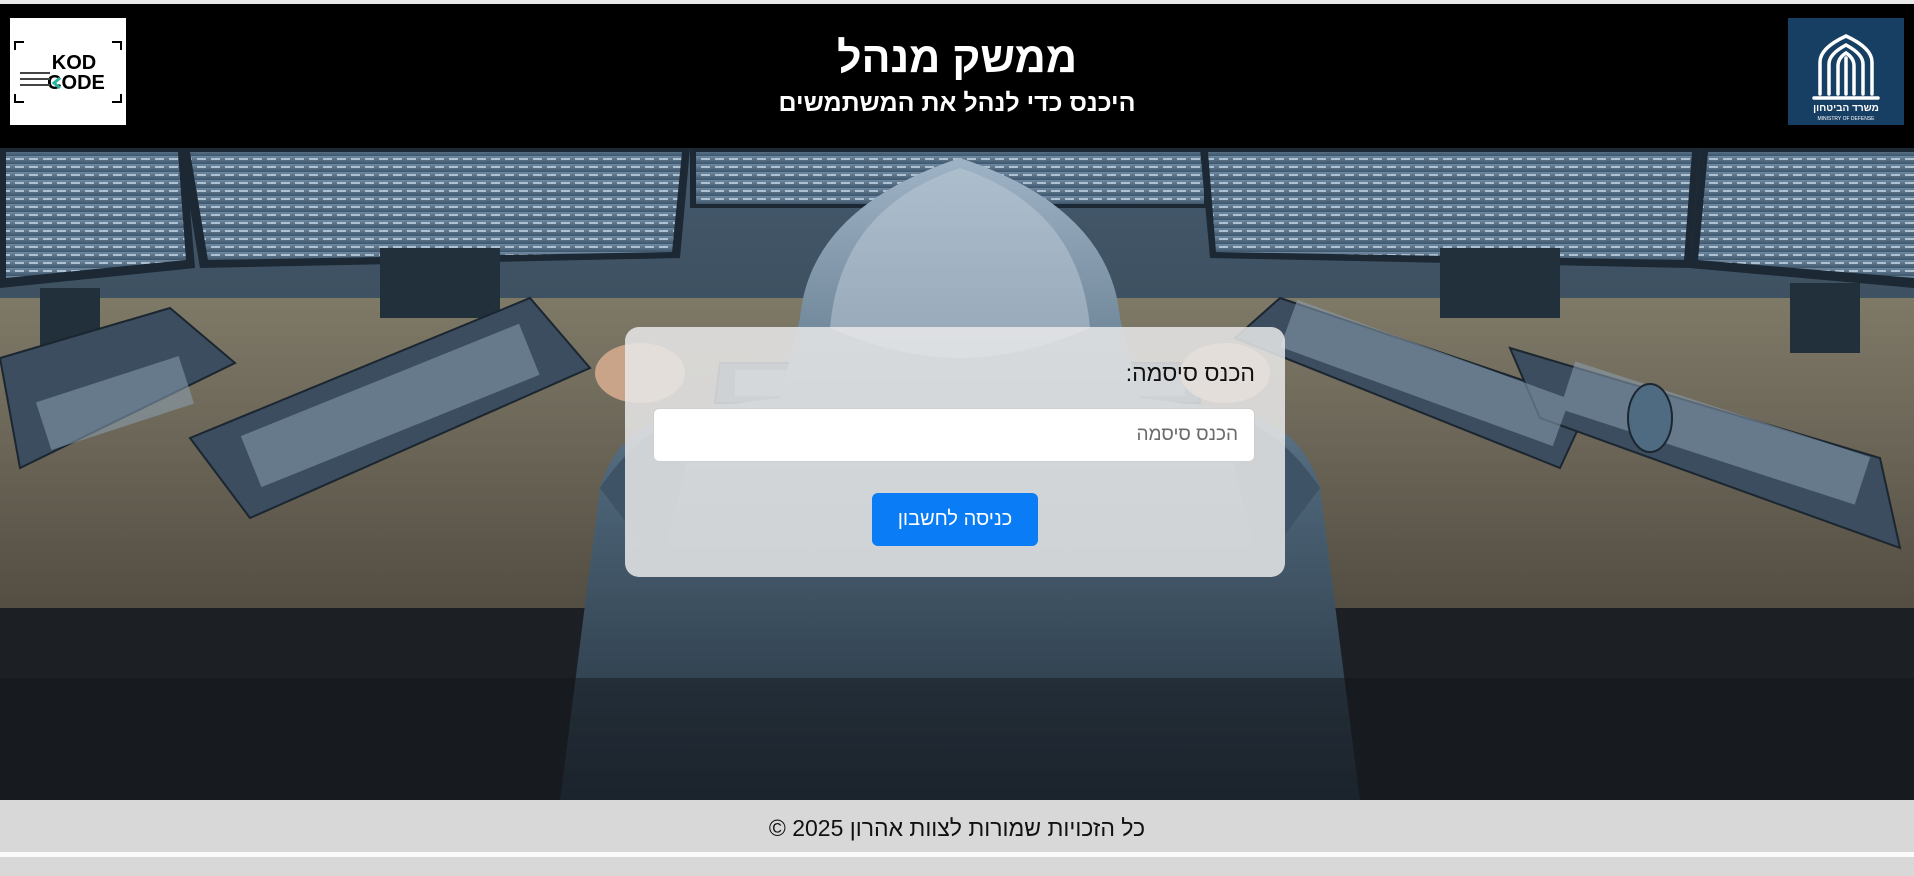  I want to click on page-subtitle: היכנס כדי לנהל את המשתמשים, so click(957, 103).